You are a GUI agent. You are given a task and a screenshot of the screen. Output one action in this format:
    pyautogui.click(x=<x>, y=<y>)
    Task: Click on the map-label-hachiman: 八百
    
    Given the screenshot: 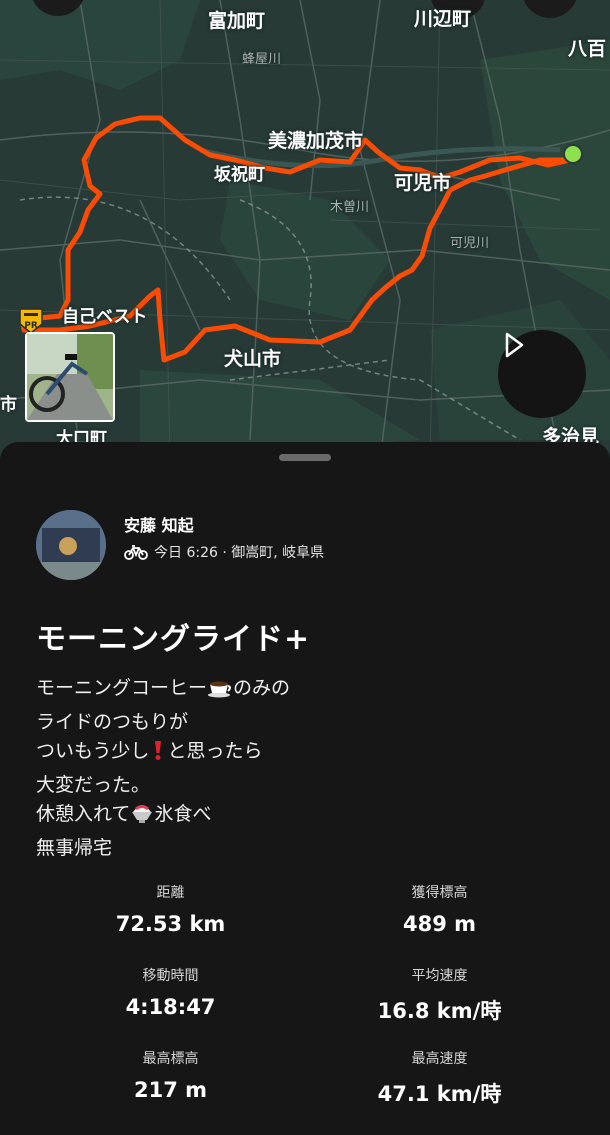 What is the action you would take?
    pyautogui.click(x=587, y=49)
    